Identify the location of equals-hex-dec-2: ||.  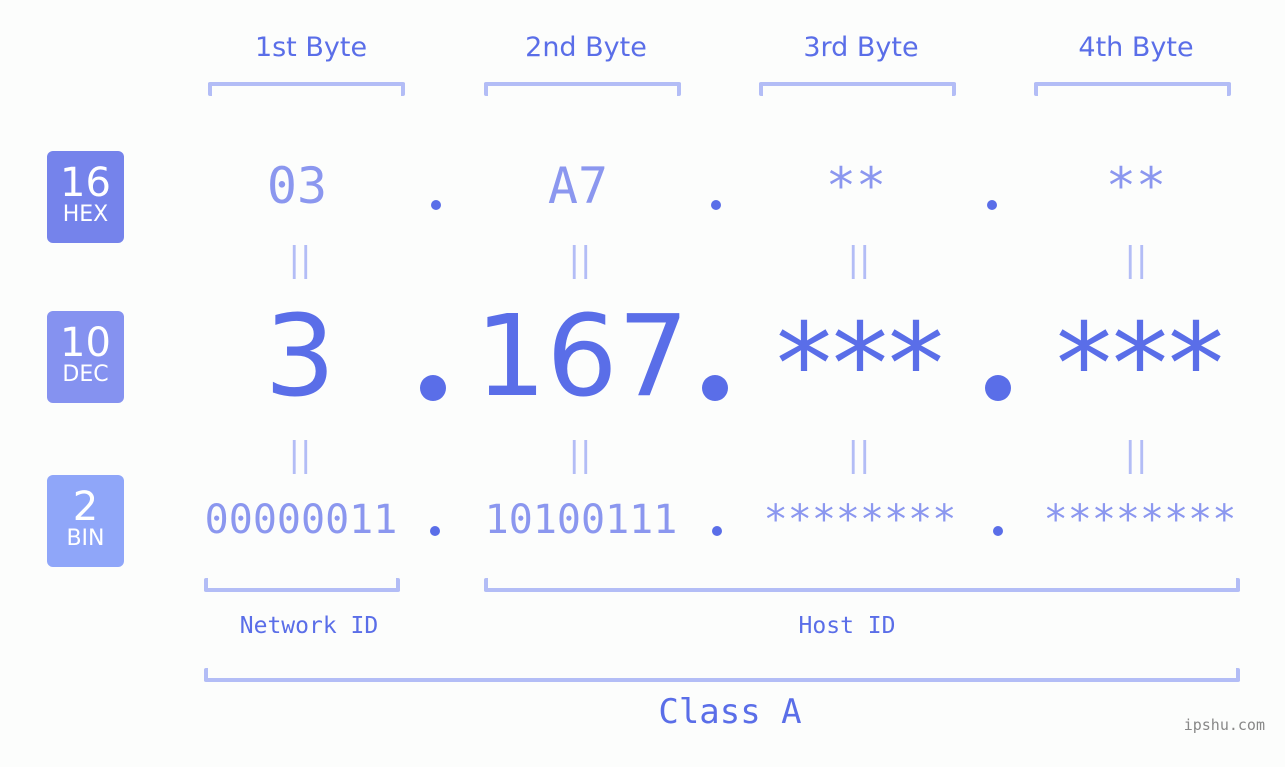
(580, 260).